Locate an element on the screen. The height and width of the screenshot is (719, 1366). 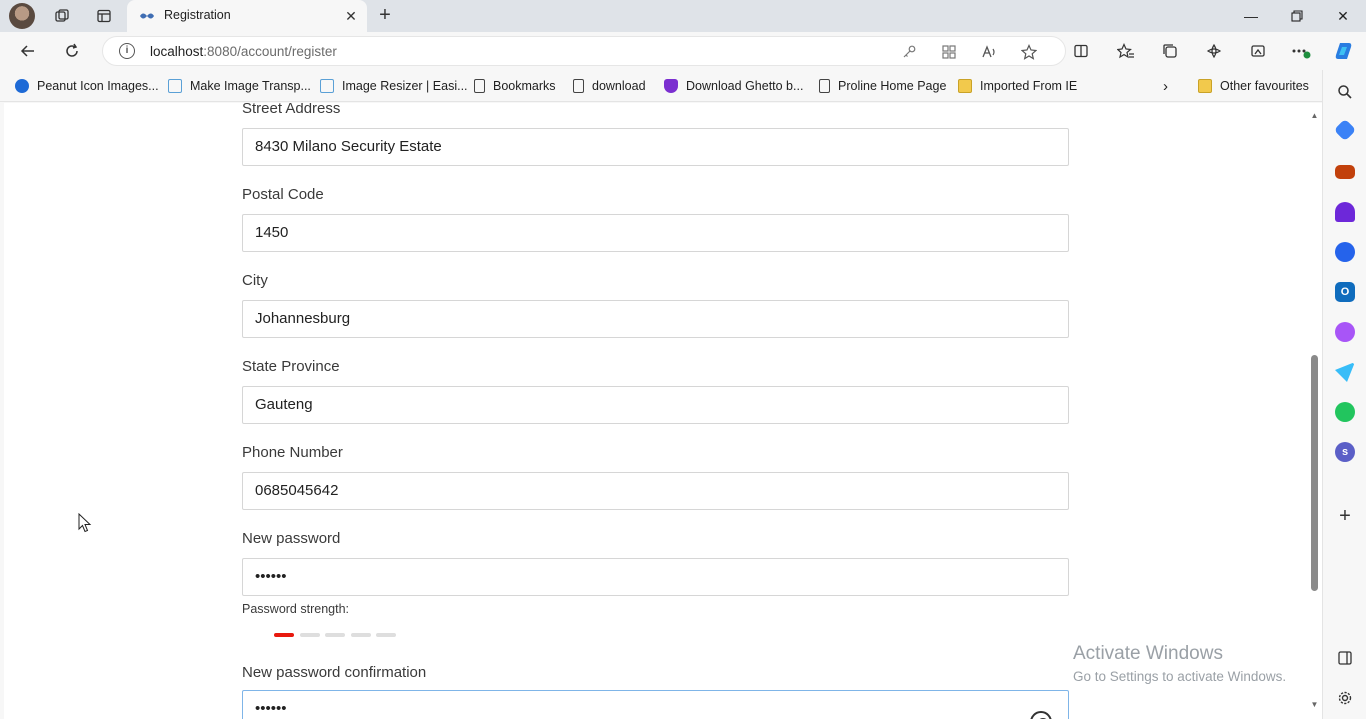
state-province-input: Gauteng is located at coordinates (655, 405).